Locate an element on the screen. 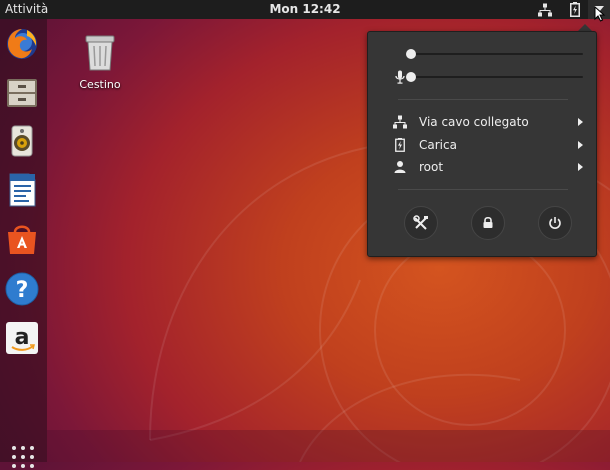 The image size is (610, 470). volume-knob is located at coordinates (411, 54).